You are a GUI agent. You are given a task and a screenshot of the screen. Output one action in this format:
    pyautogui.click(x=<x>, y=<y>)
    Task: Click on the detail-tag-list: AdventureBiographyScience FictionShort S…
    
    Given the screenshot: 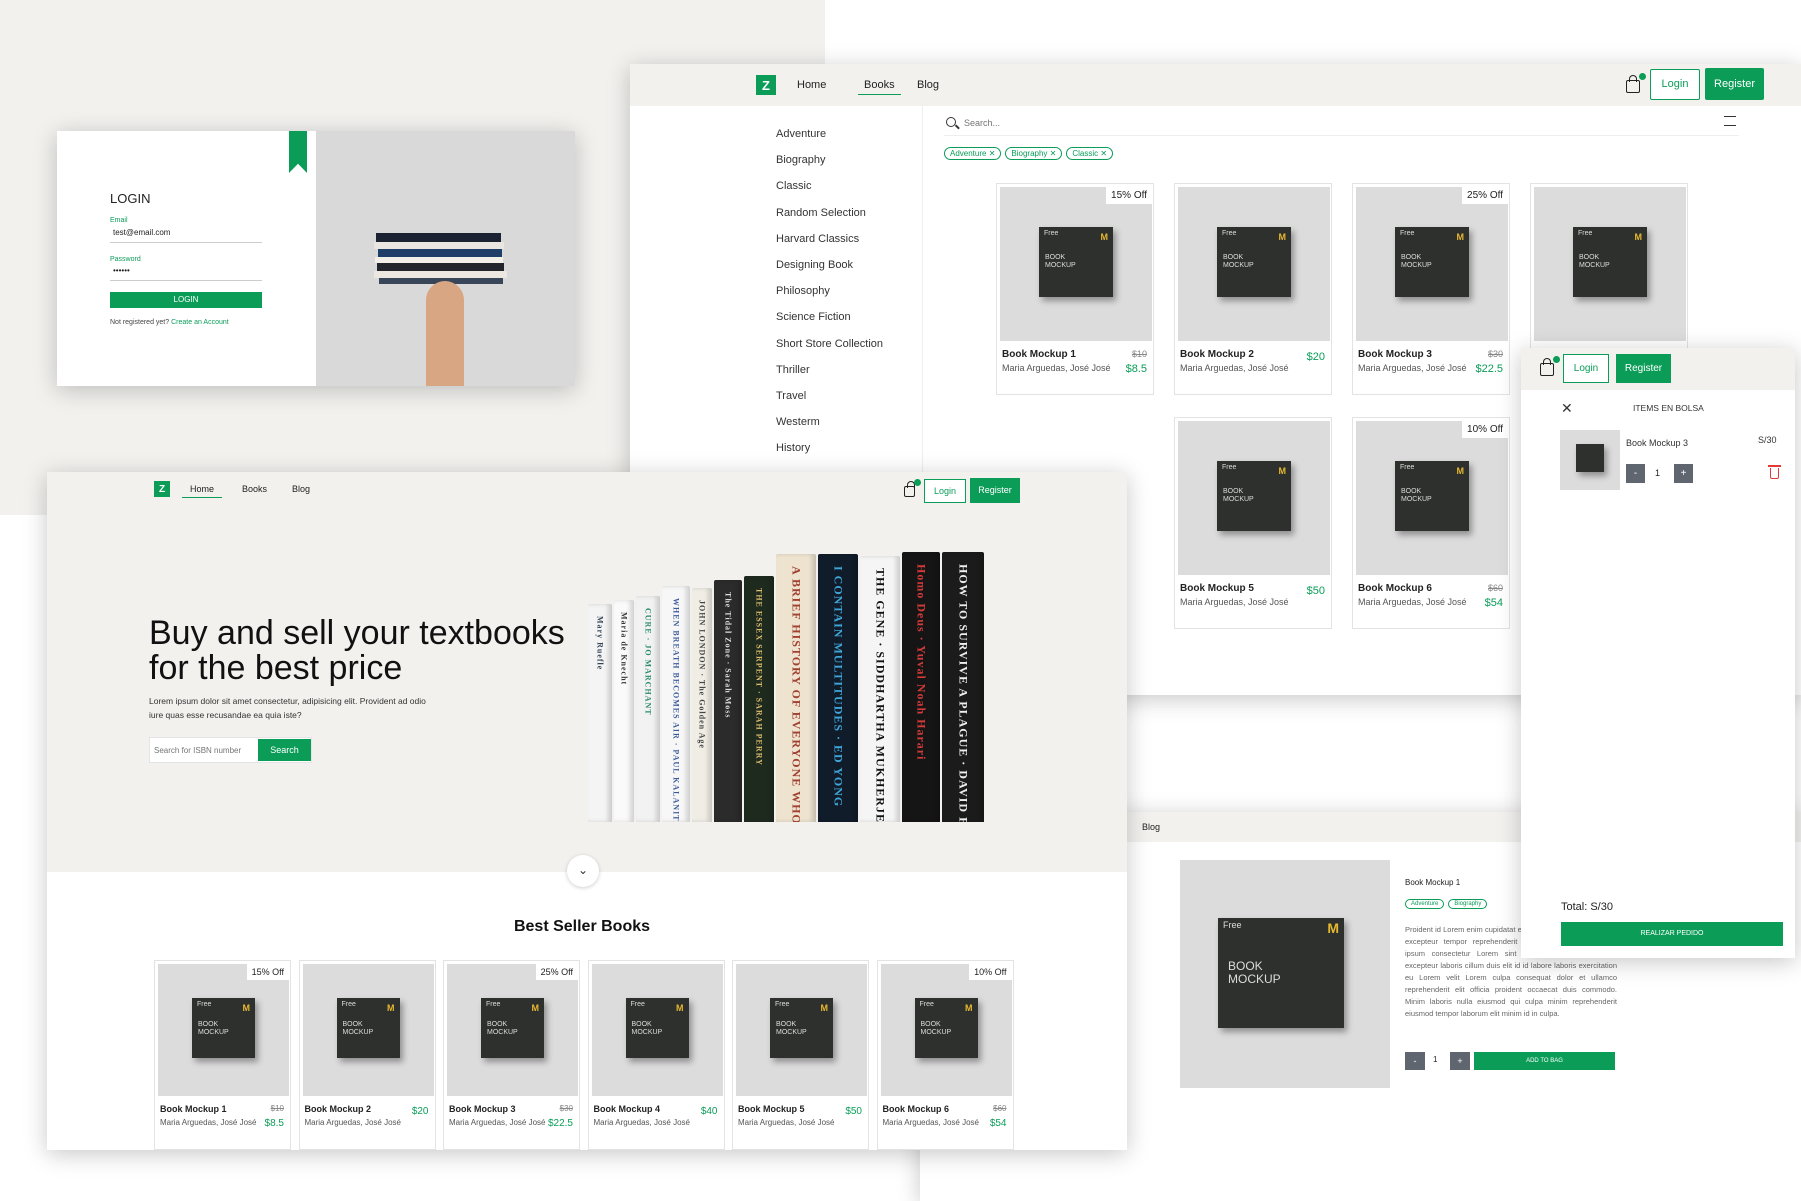 What is the action you would take?
    pyautogui.click(x=1472, y=903)
    